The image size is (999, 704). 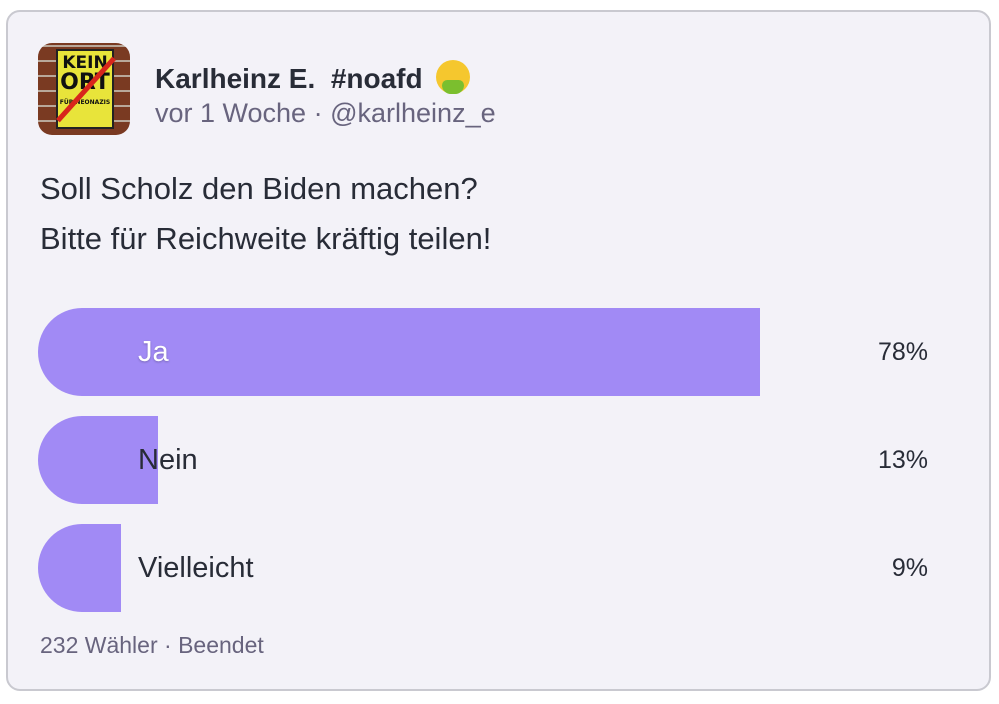 What do you see at coordinates (235, 78) in the screenshot?
I see `author-name: Karlheinz E.` at bounding box center [235, 78].